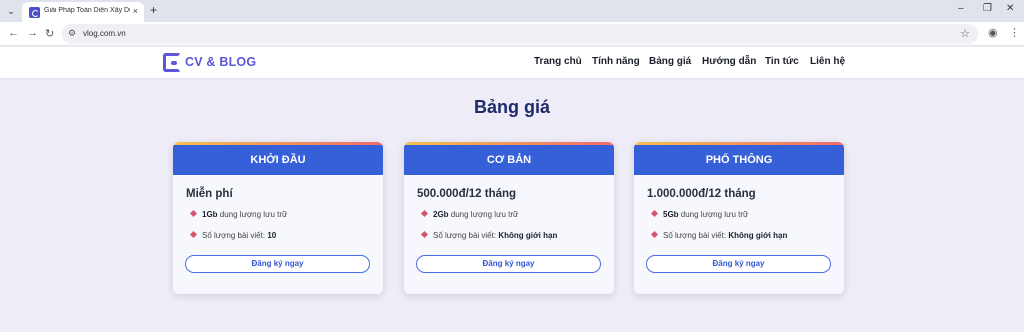 Image resolution: width=1024 pixels, height=332 pixels. Describe the element at coordinates (135, 11) in the screenshot. I see `tab-close-icon: ×` at that location.